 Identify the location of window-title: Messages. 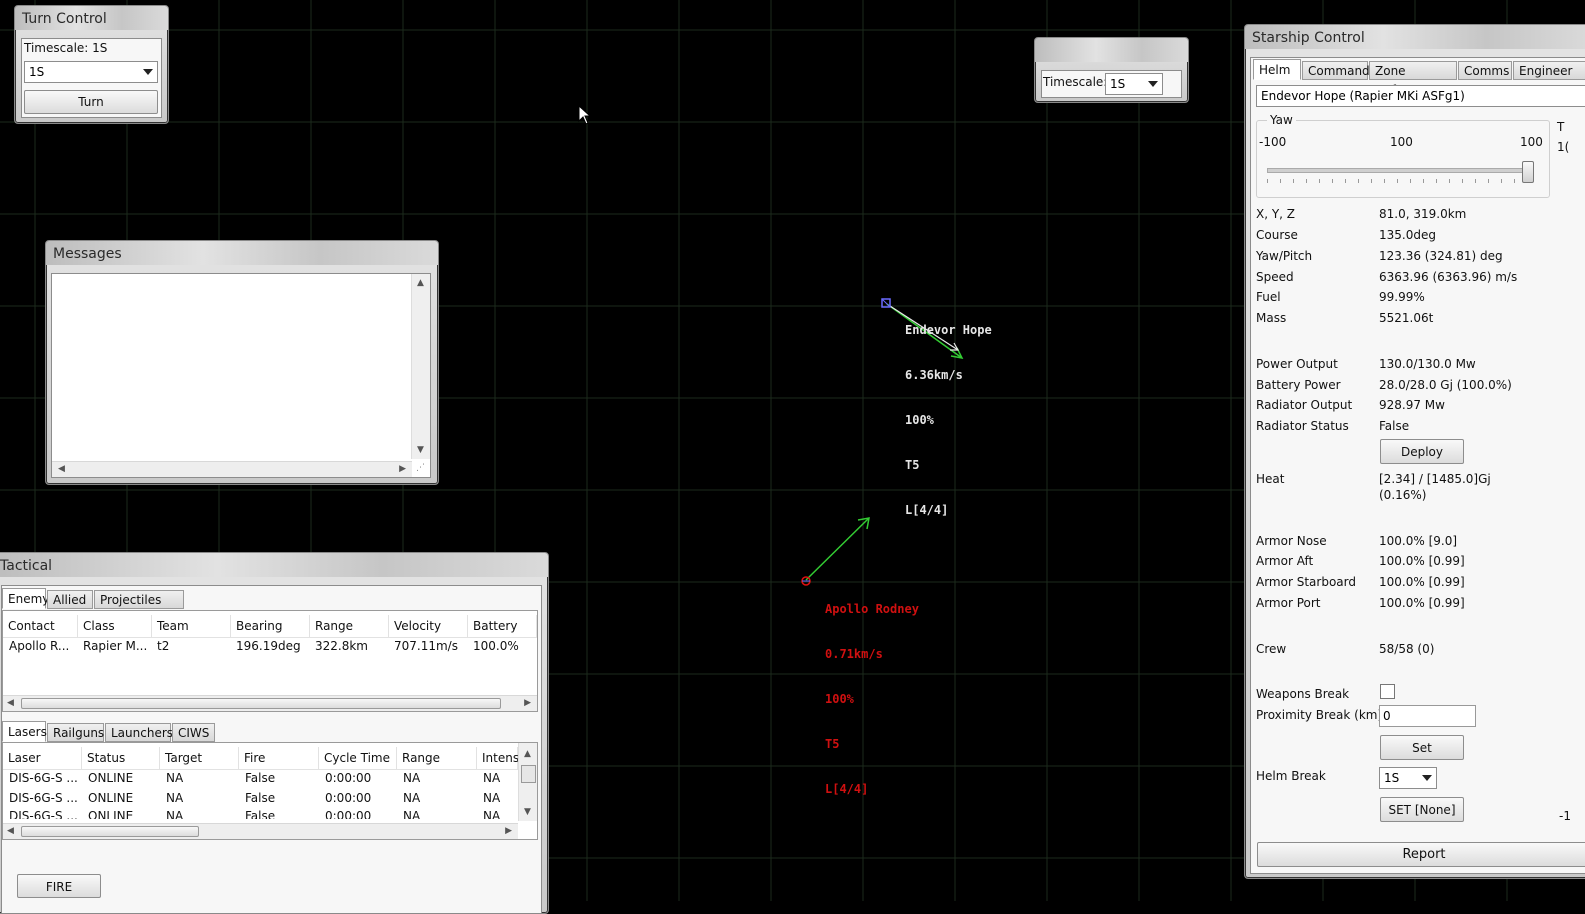
(242, 253).